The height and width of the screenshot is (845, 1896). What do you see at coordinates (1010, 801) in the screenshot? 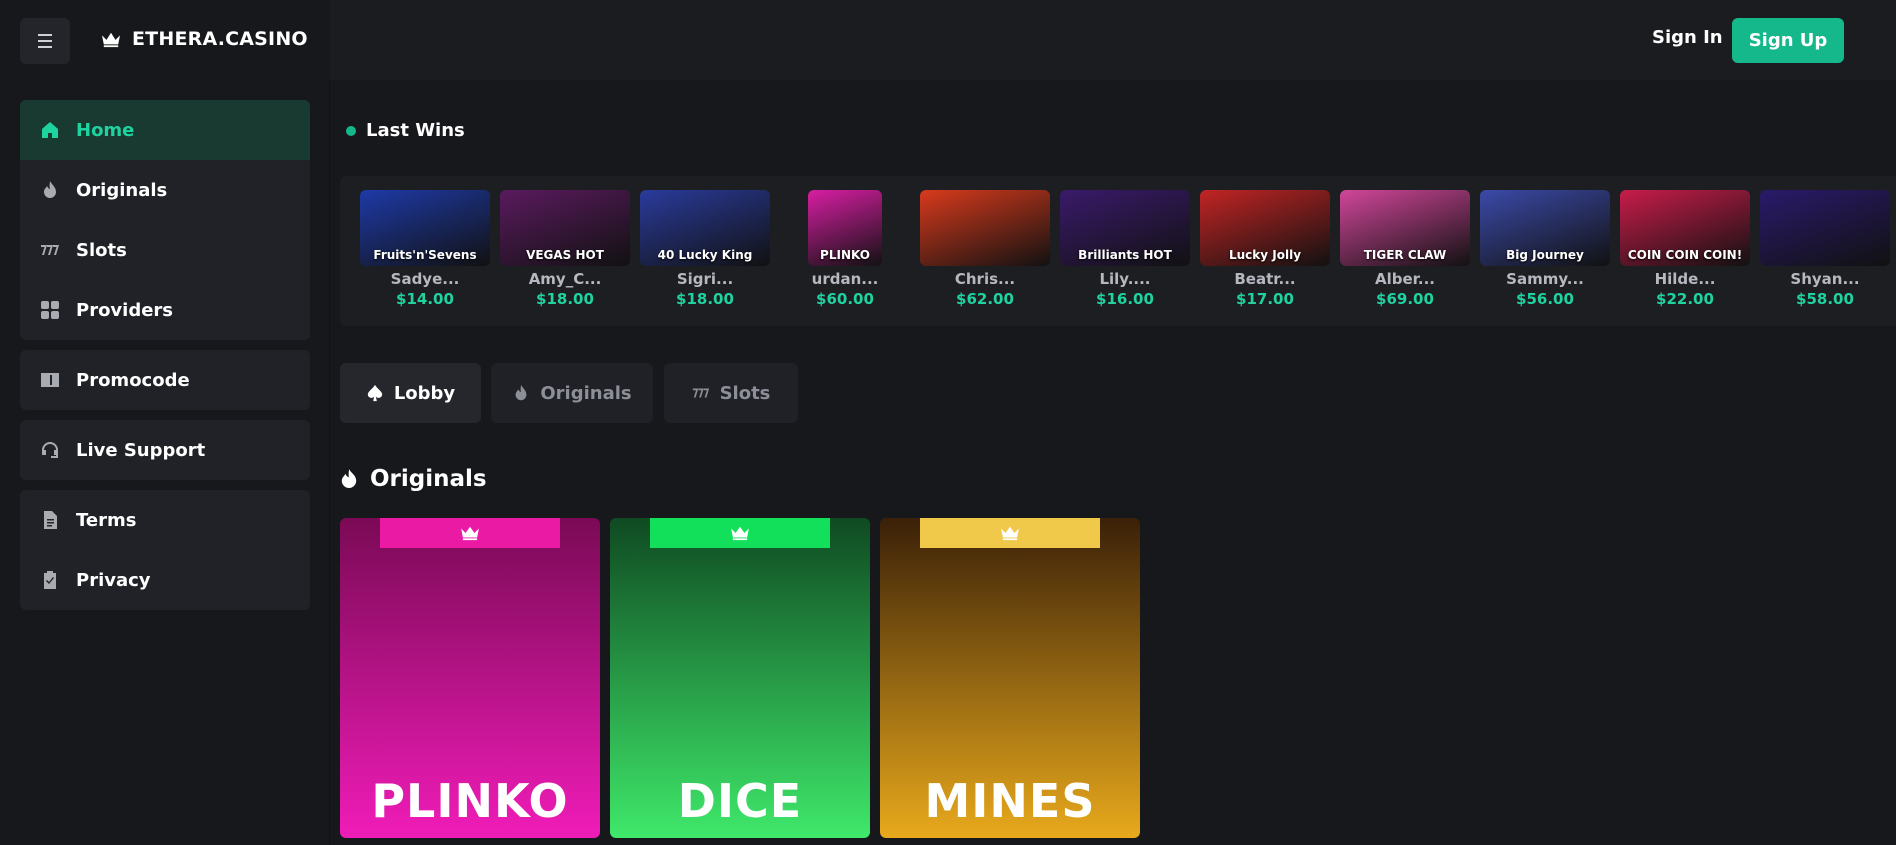
I see `game-name: MINES` at bounding box center [1010, 801].